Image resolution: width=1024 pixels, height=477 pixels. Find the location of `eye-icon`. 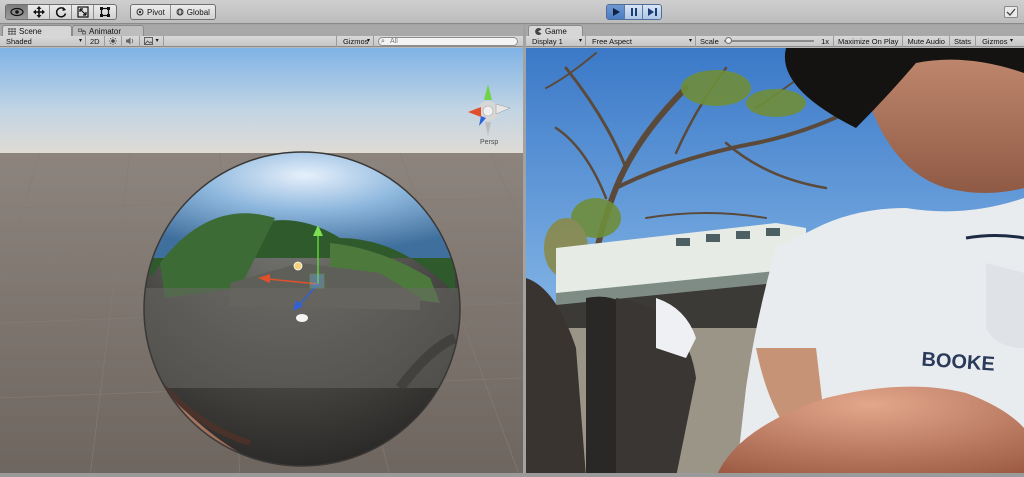

eye-icon is located at coordinates (16, 12).